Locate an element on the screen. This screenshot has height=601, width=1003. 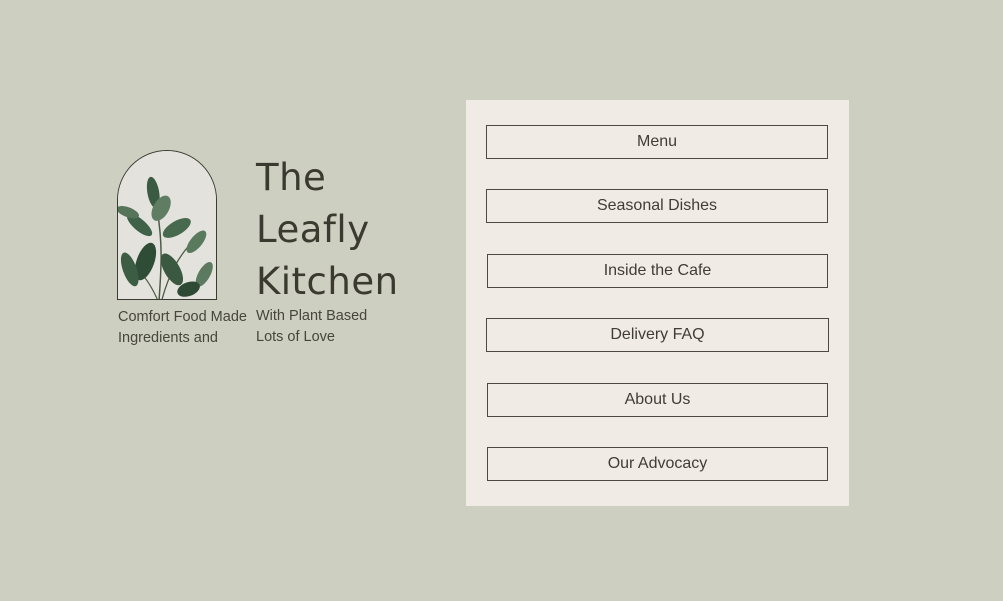
nav-about-us-button: About Us is located at coordinates (657, 400).